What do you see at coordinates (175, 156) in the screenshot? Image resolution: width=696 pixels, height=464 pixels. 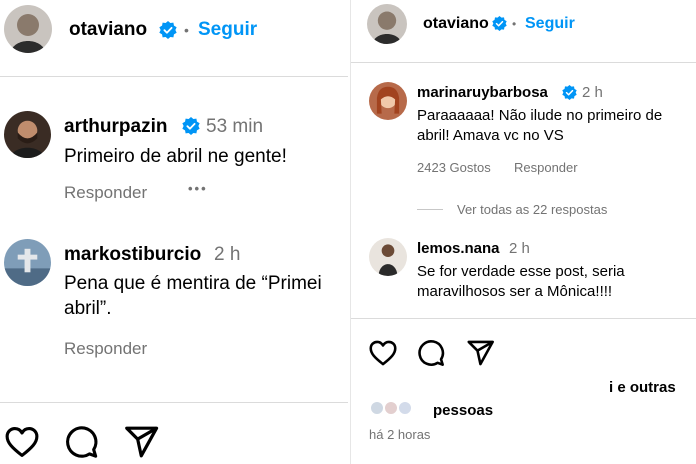 I see `comment-text: Primeiro de abril ne gente!` at bounding box center [175, 156].